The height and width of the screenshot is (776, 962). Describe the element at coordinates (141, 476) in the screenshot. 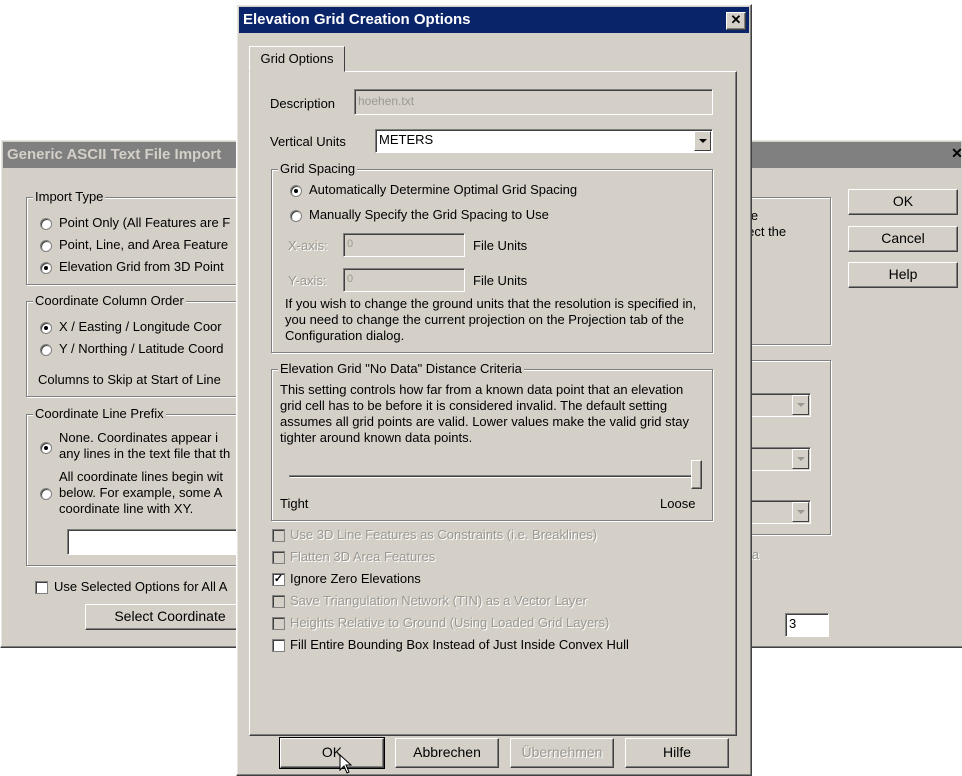

I see `line-prefix-all-line1: All coordinate lines begin wit` at that location.